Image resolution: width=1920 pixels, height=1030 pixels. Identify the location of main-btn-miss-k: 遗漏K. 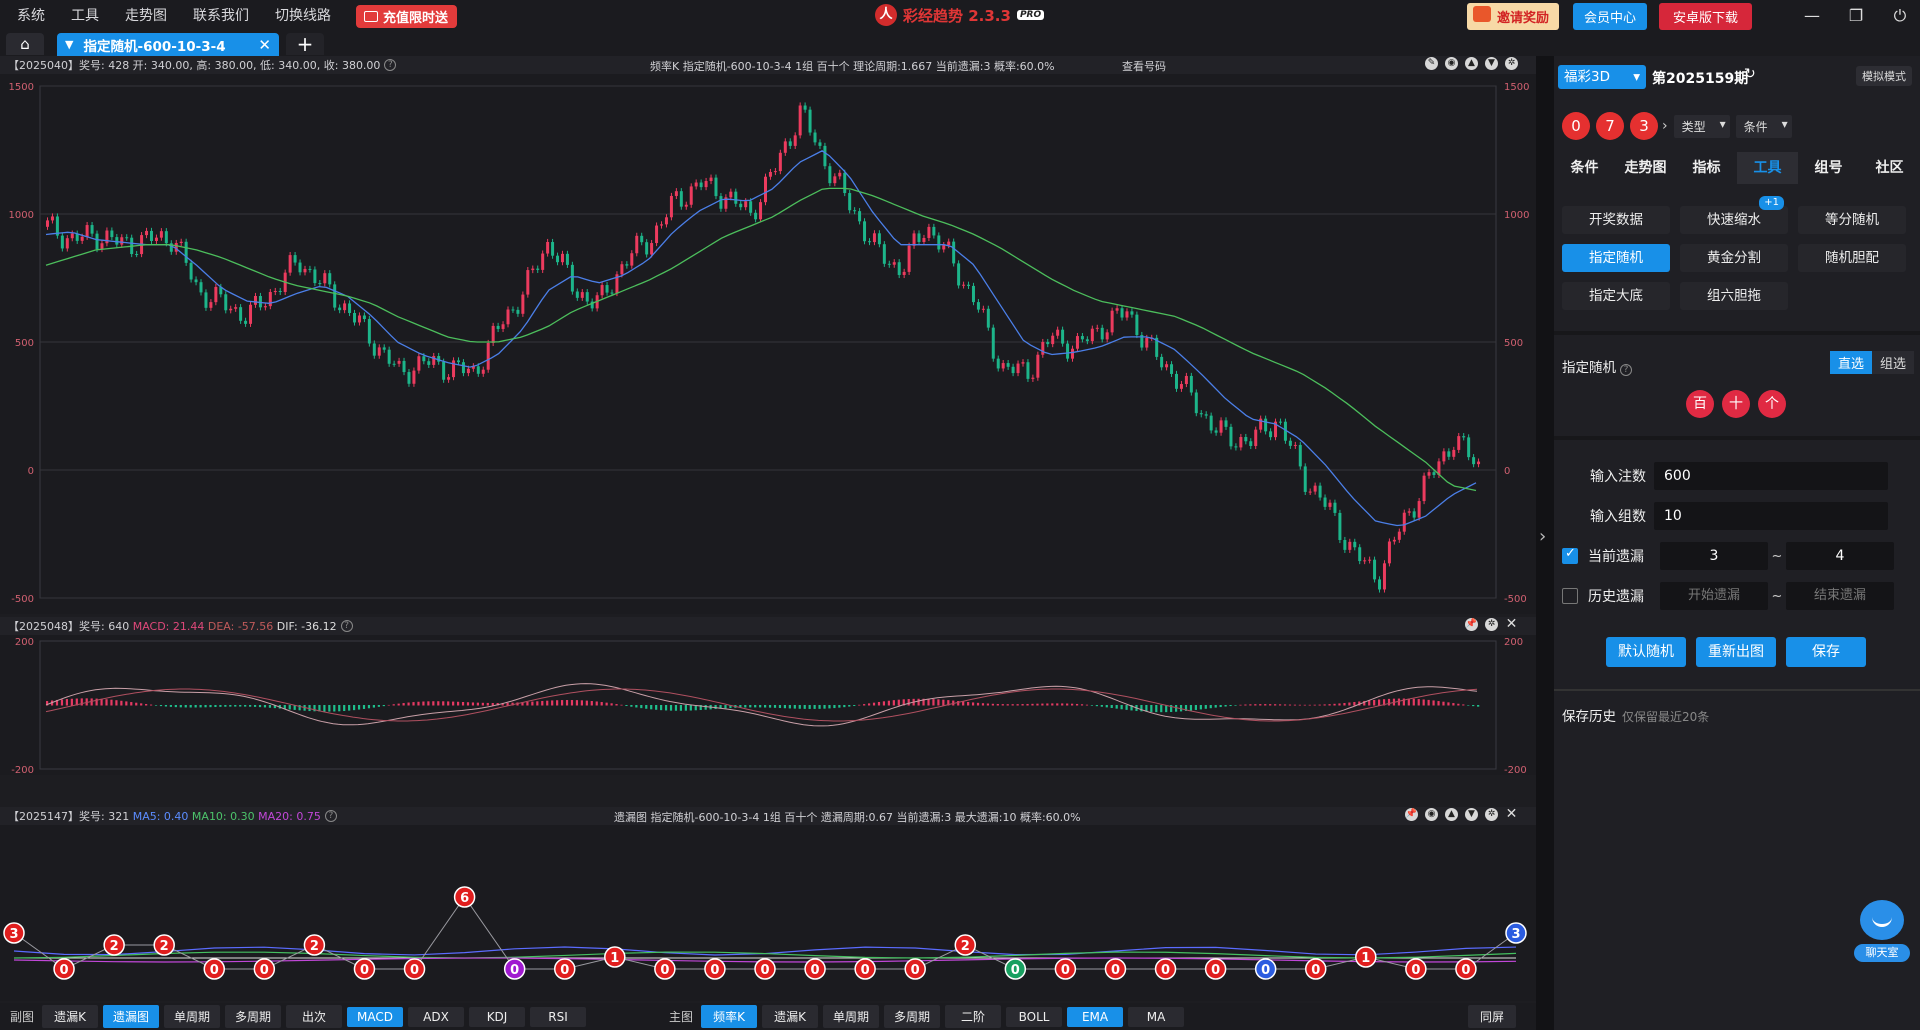
(790, 1016).